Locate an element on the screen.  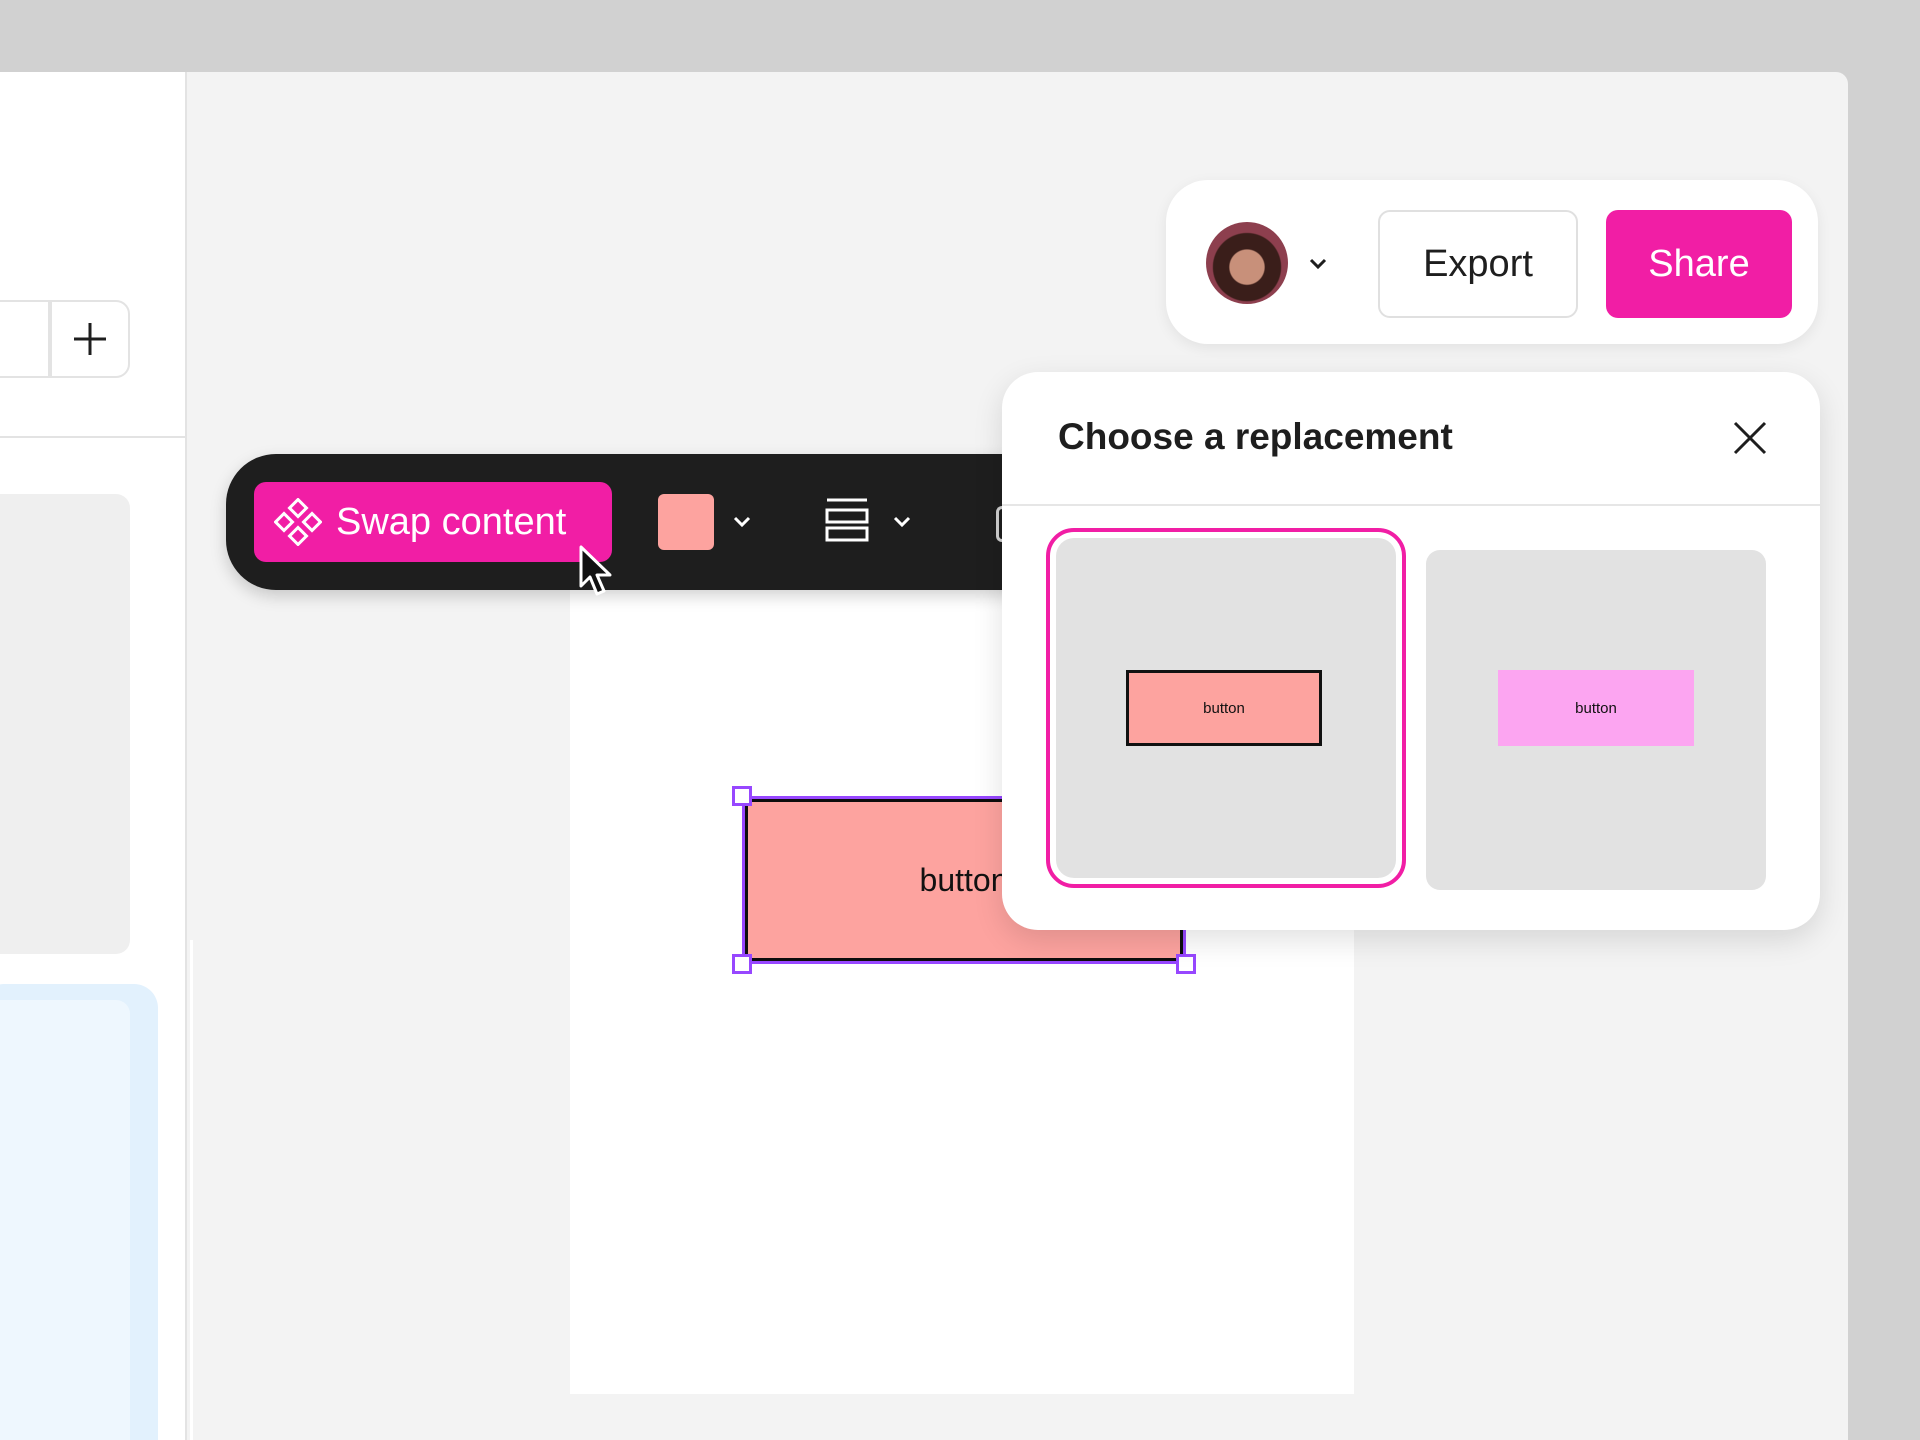
user-avatar is located at coordinates (1247, 263).